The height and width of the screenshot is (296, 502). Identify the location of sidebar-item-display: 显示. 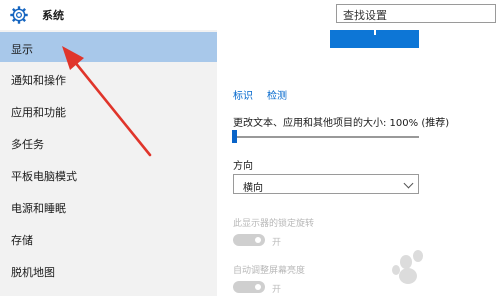
(108, 47).